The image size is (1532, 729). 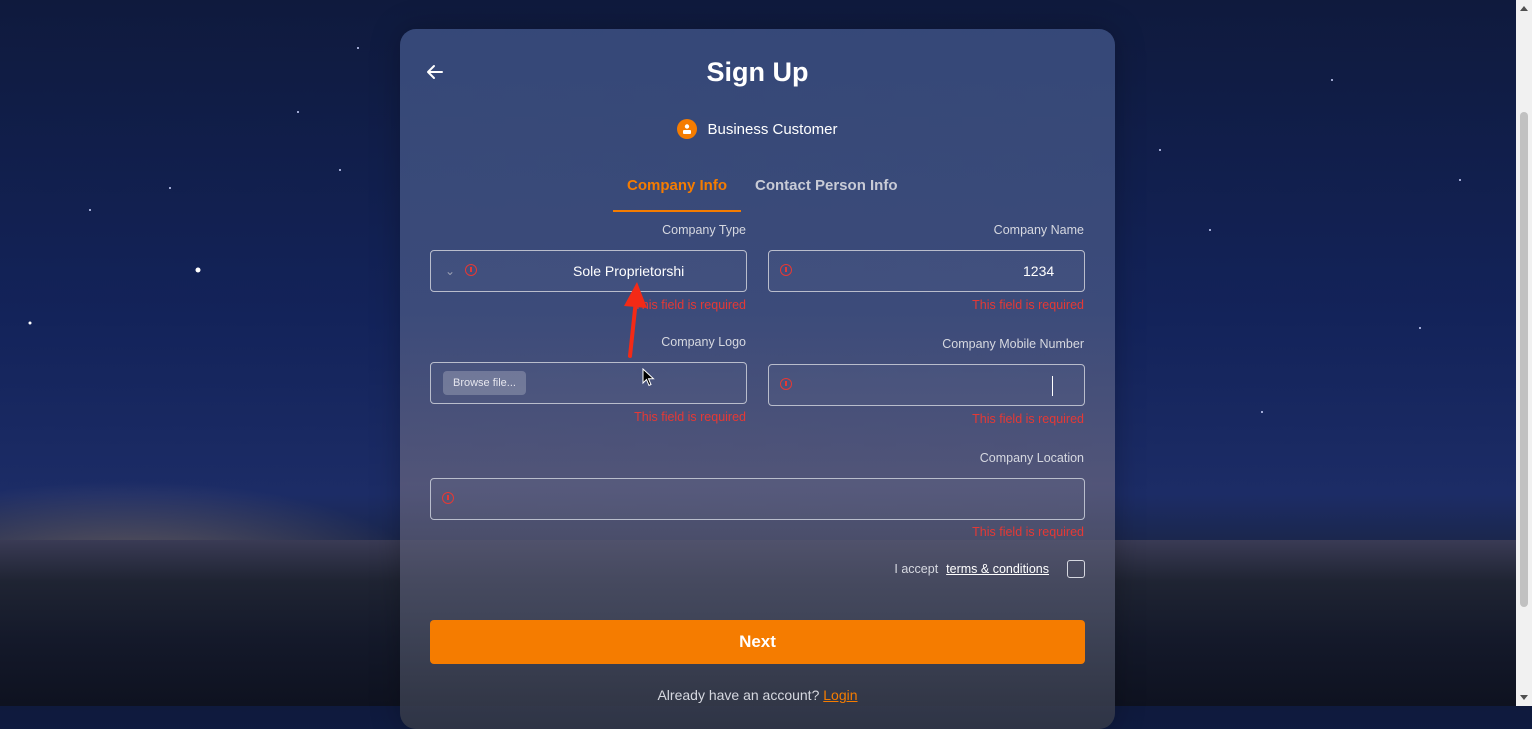 What do you see at coordinates (1524, 8) in the screenshot?
I see `scroll-up-icon` at bounding box center [1524, 8].